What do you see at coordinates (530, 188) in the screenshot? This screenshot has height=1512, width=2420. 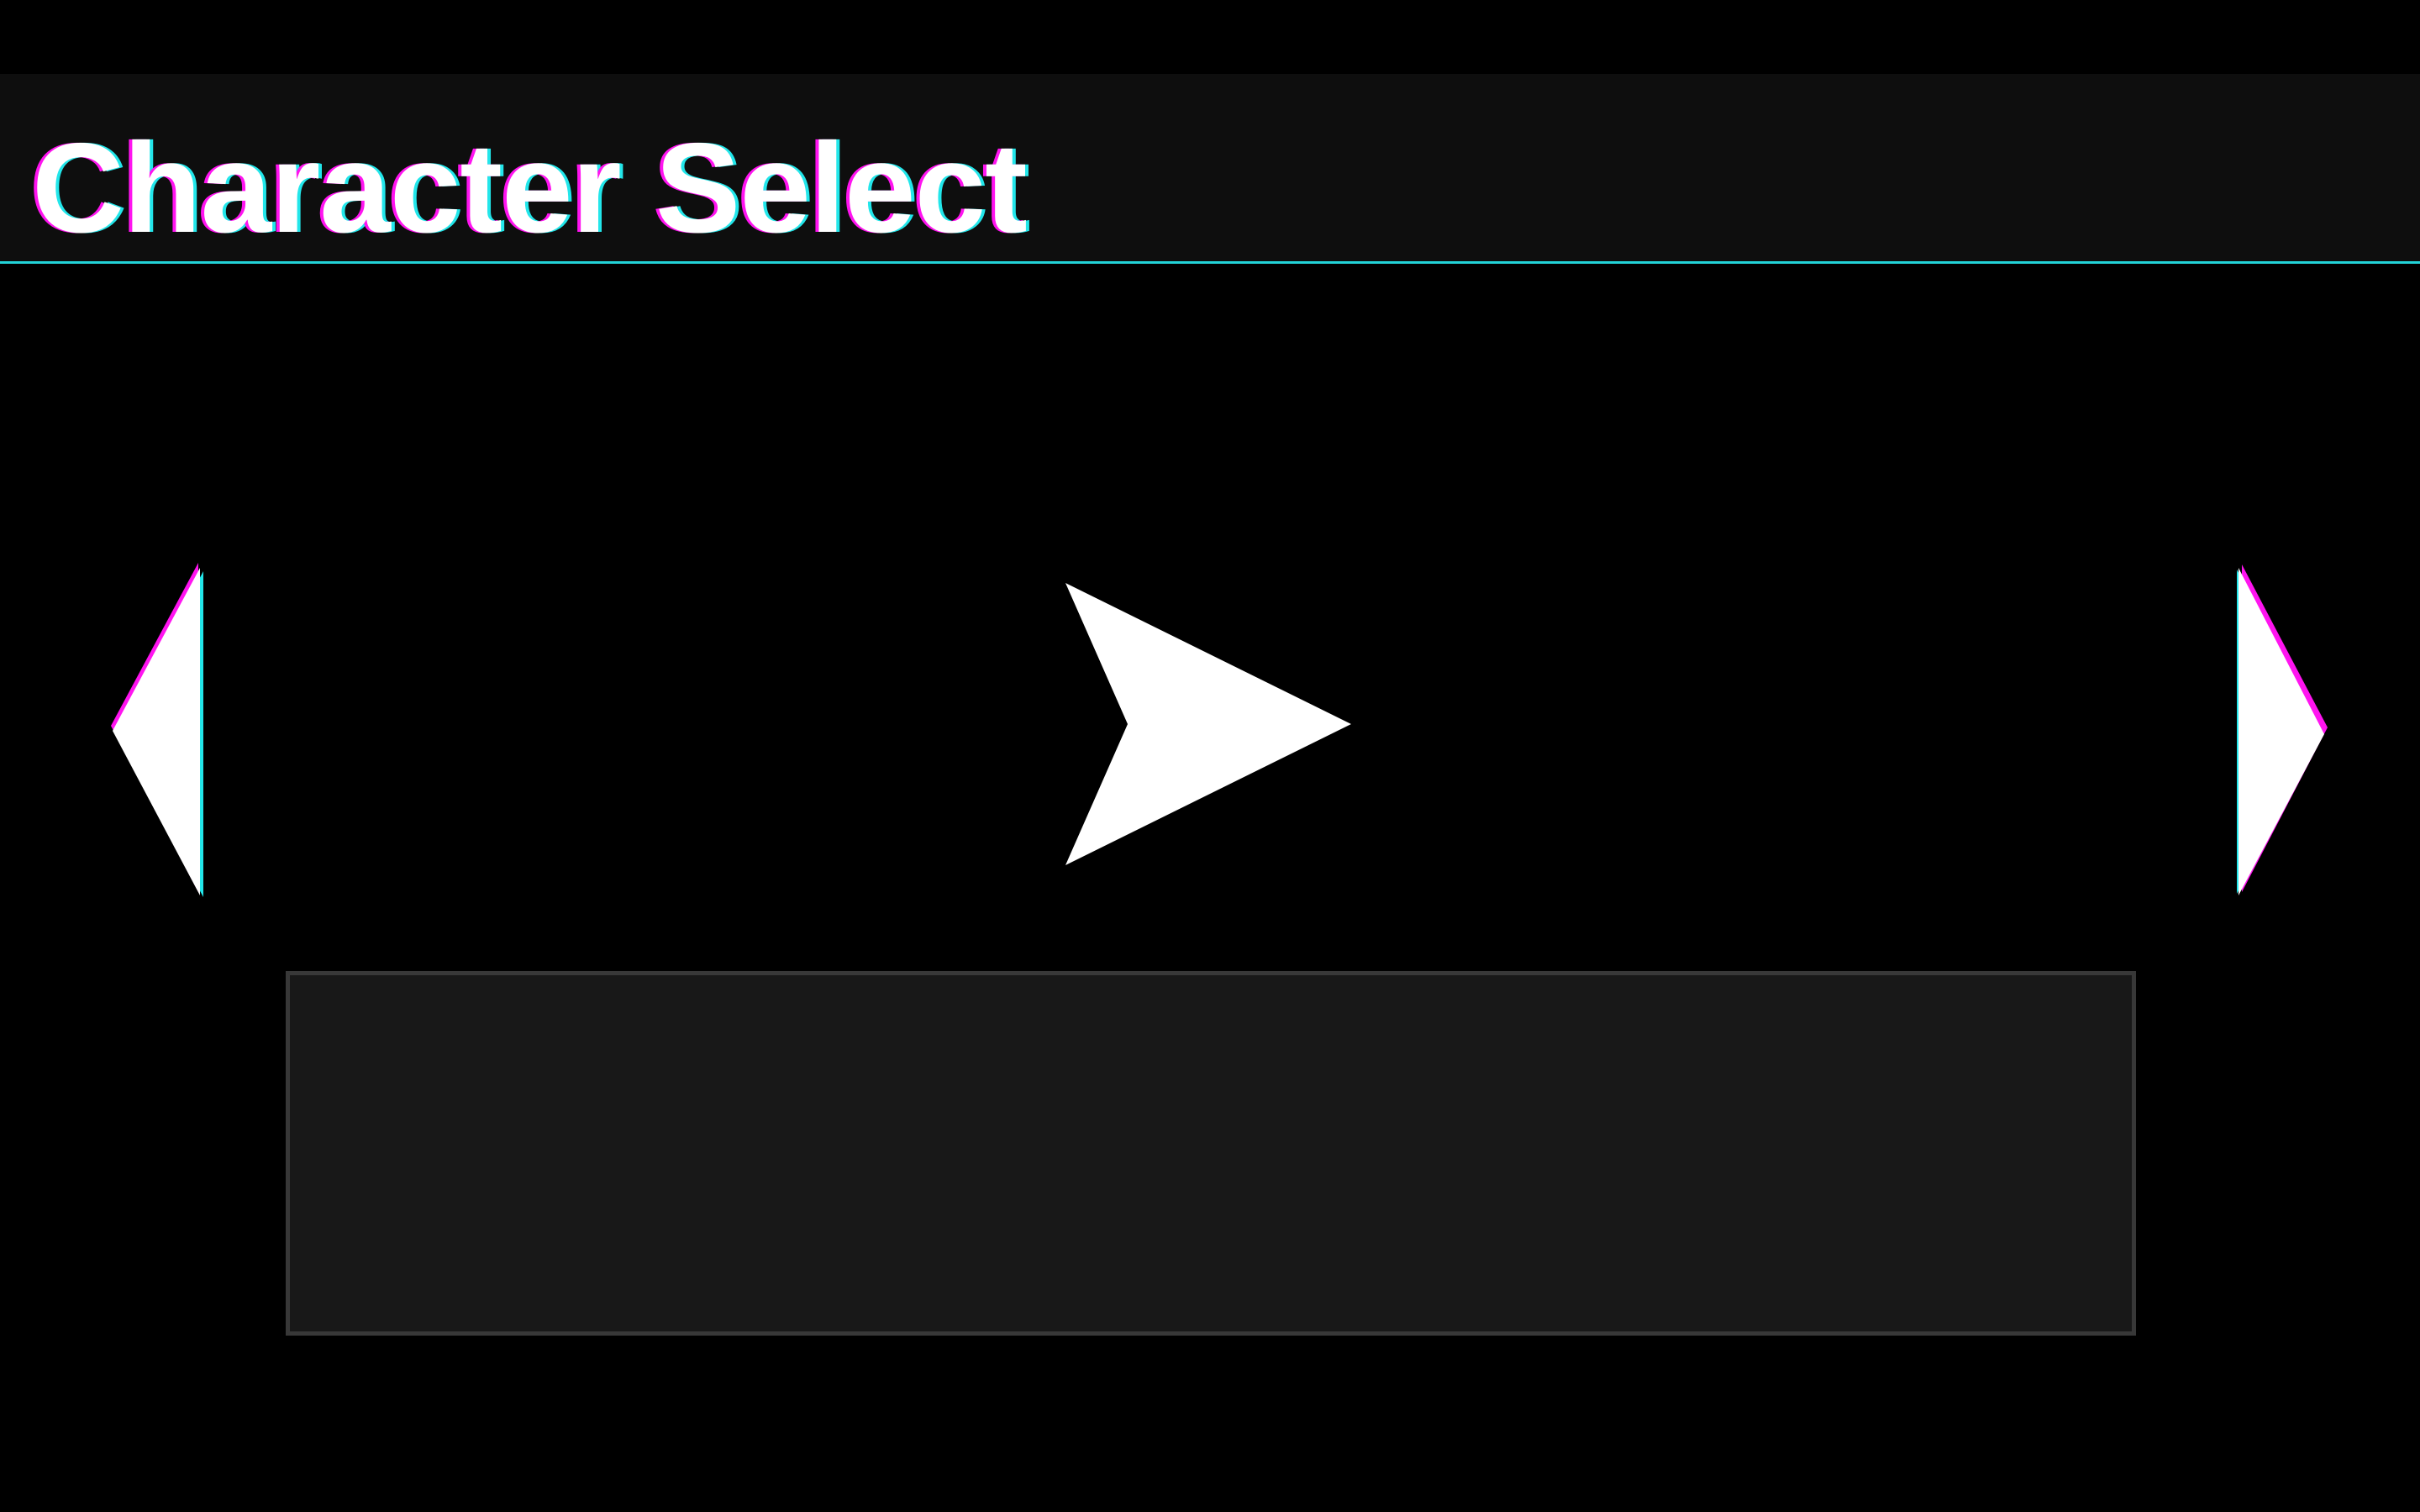 I see `page-title: Character Select` at bounding box center [530, 188].